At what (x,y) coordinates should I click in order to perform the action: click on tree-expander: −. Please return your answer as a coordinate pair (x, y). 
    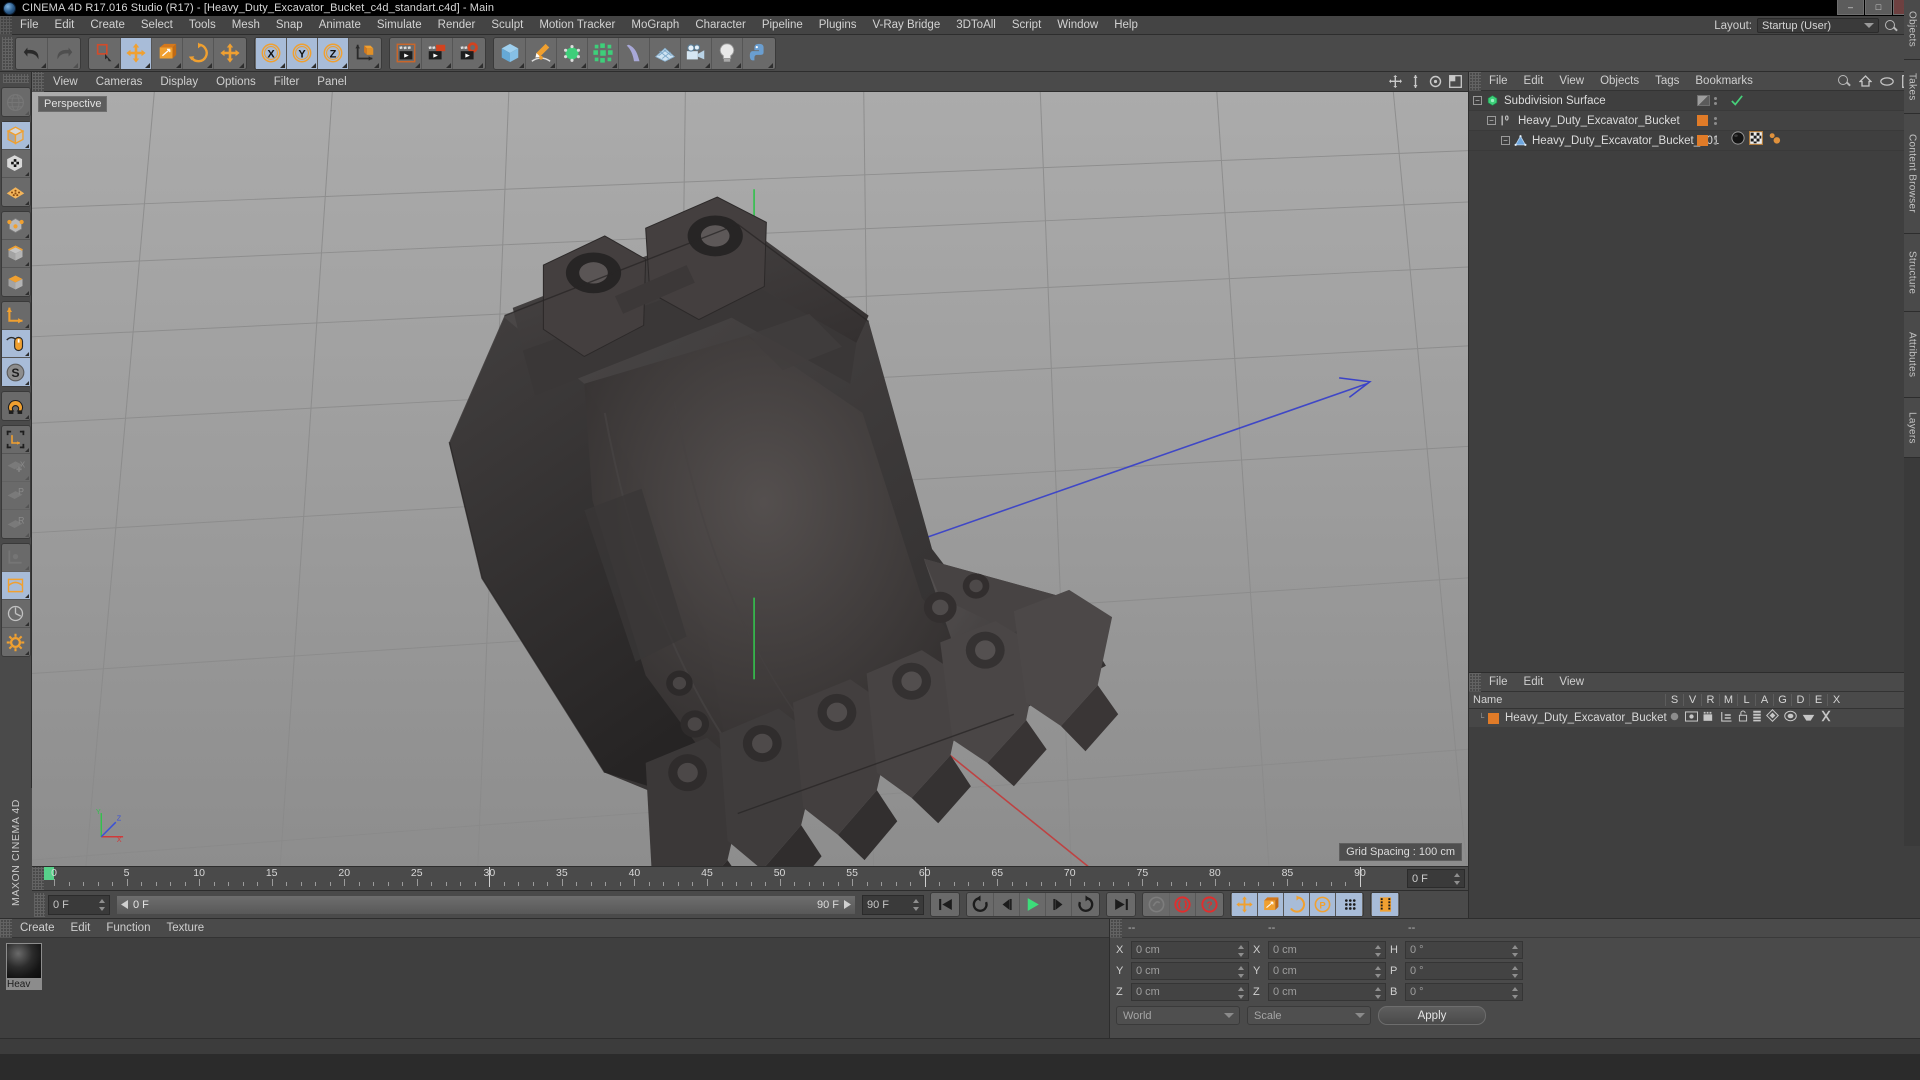
    Looking at the image, I should click on (1505, 140).